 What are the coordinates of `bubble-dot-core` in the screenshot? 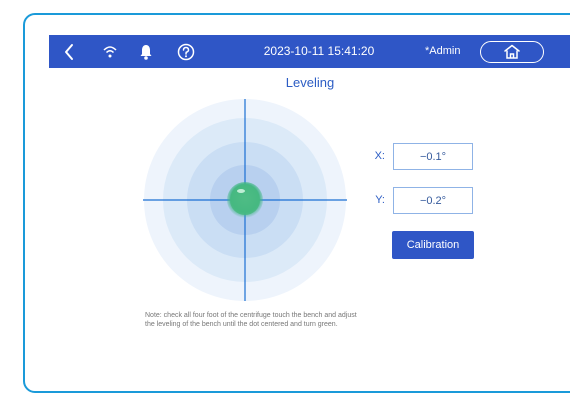 It's located at (245, 200).